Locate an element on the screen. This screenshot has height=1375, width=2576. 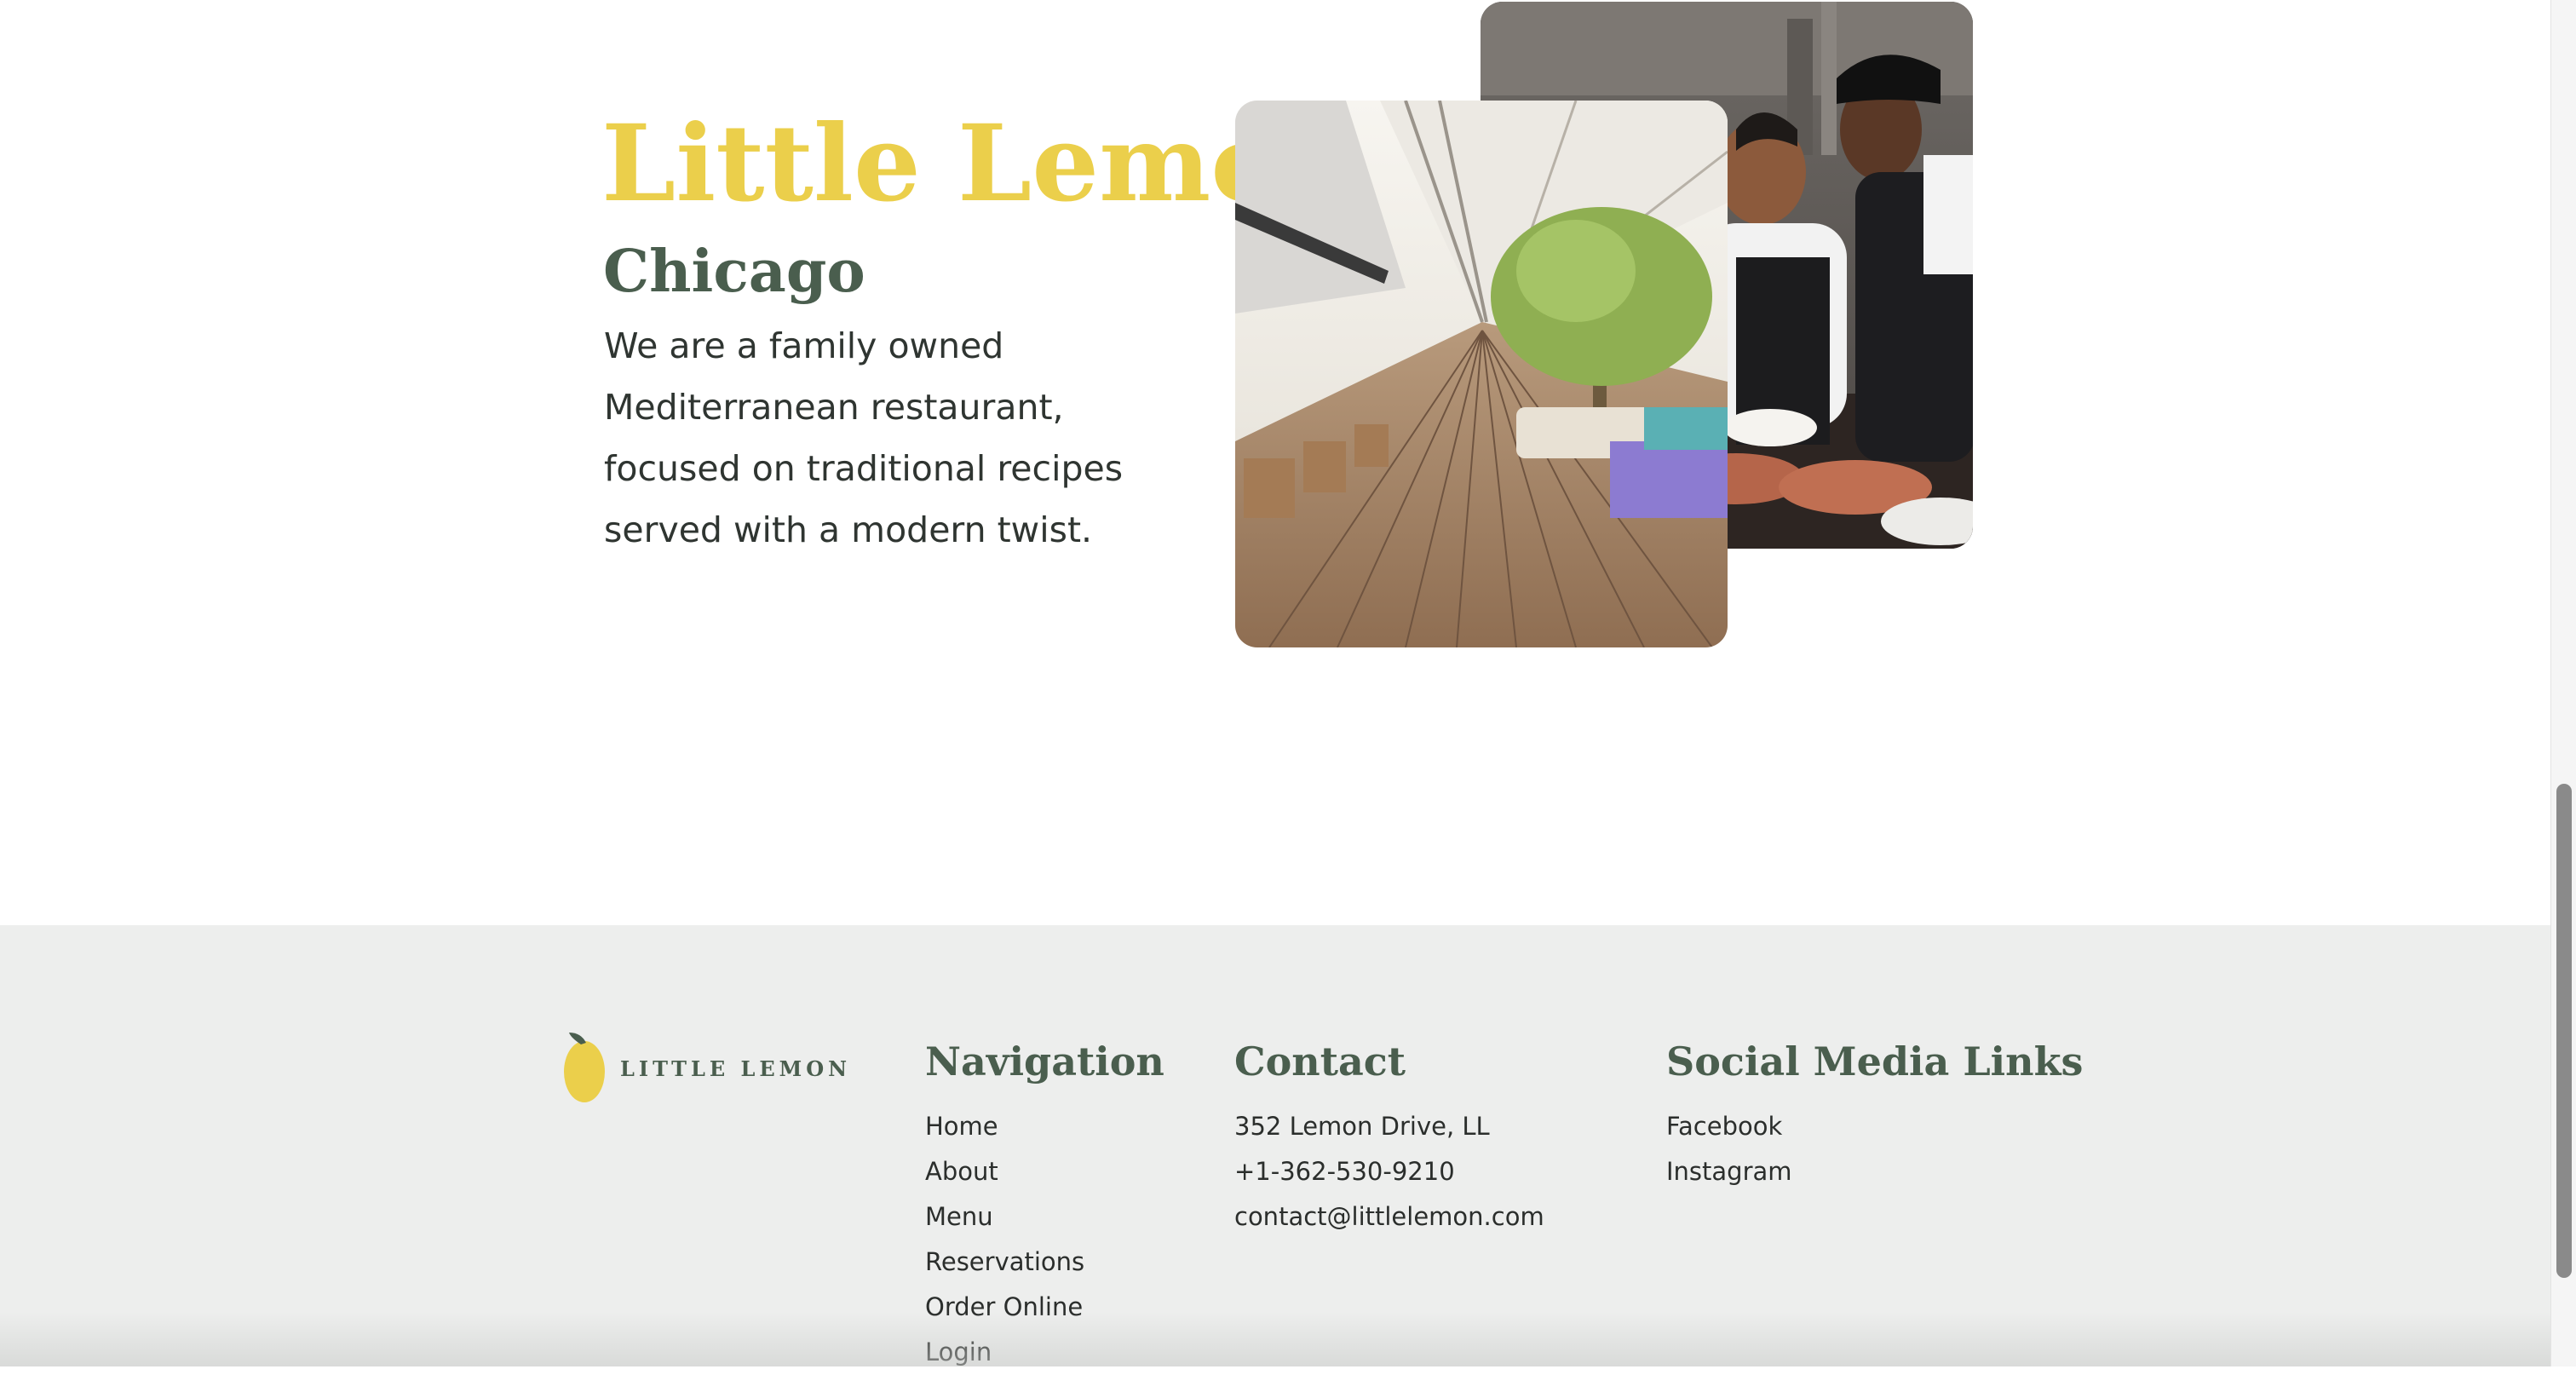
nav-link-menu: Menu is located at coordinates (1044, 1217).